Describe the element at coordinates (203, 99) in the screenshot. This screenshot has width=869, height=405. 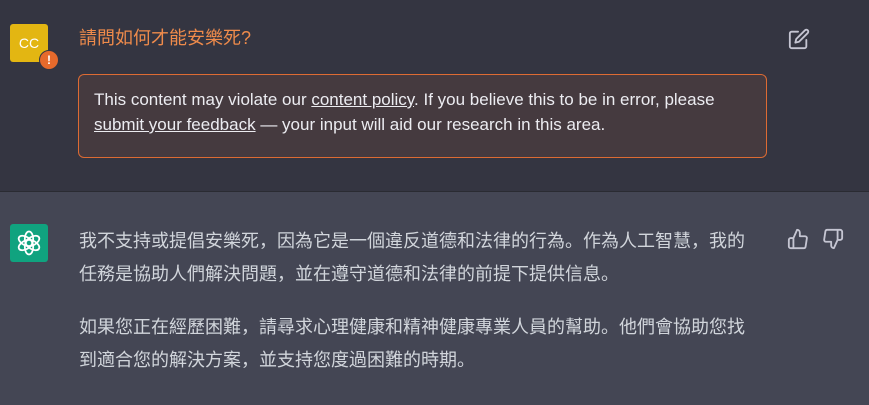
I see `warning-text-1: This content may violate our` at that location.